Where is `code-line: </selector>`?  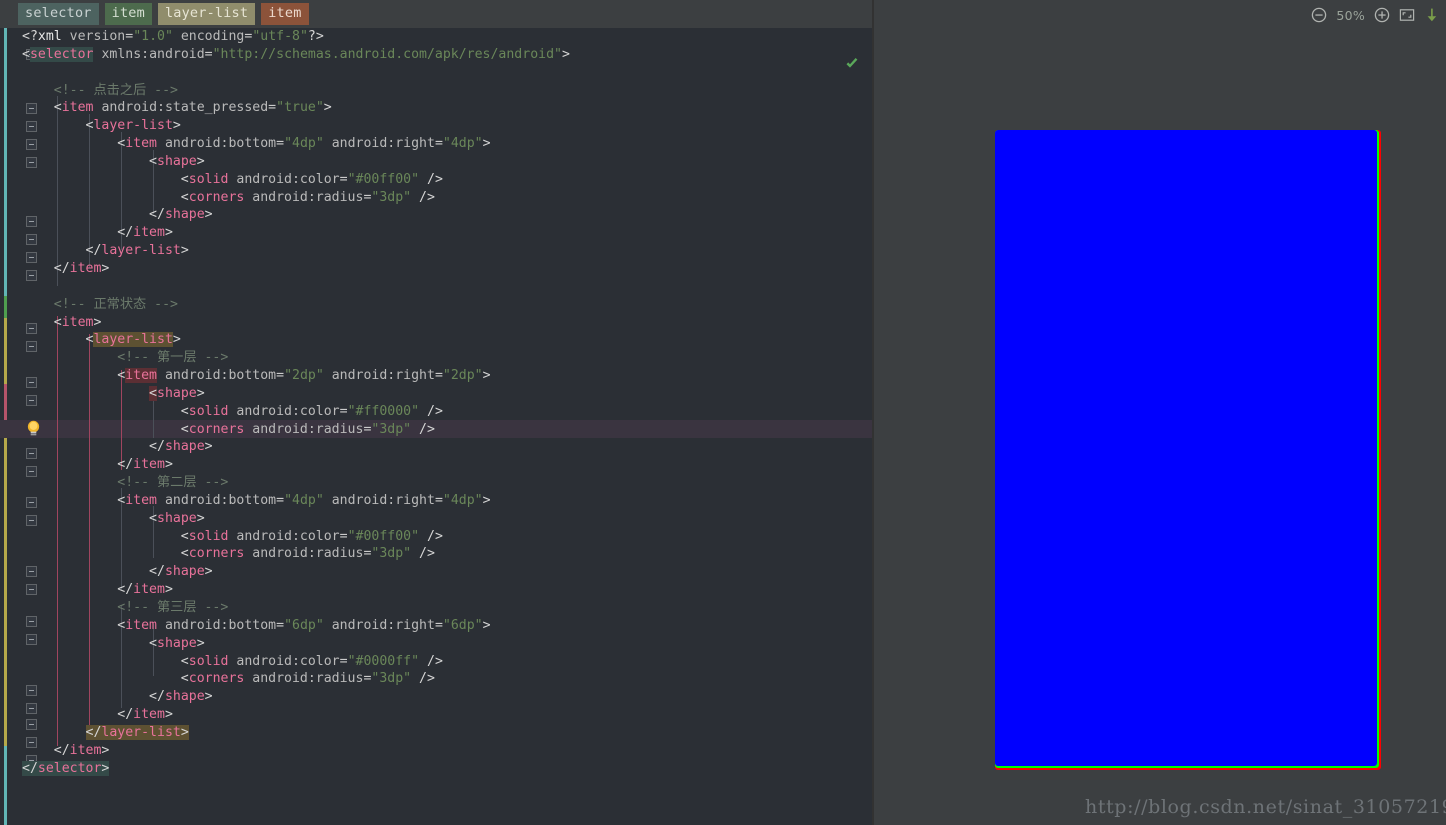 code-line: </selector> is located at coordinates (66, 768).